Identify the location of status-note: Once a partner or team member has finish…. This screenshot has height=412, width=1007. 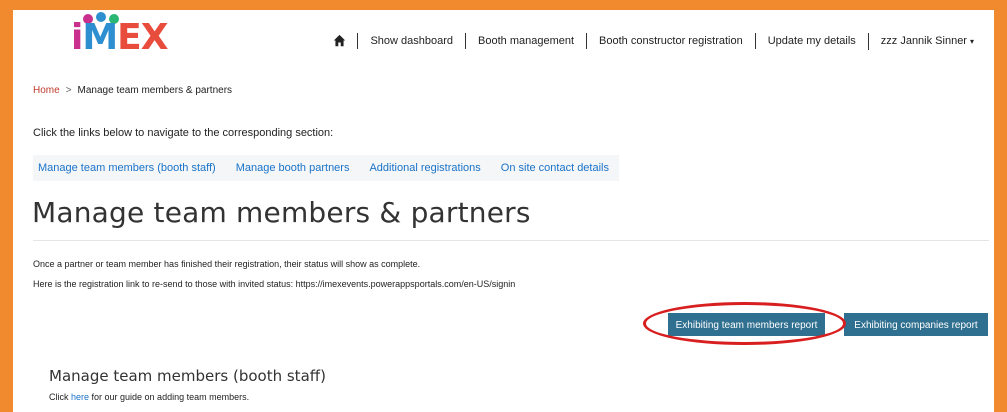
(227, 264).